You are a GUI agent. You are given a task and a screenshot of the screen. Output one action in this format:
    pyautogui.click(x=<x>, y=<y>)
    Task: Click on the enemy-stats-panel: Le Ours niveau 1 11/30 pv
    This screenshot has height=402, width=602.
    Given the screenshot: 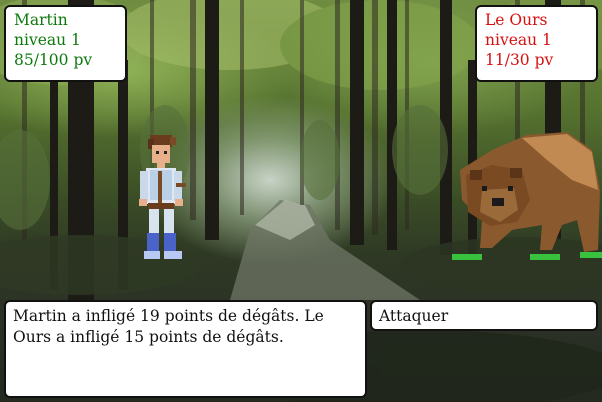 What is the action you would take?
    pyautogui.click(x=536, y=43)
    